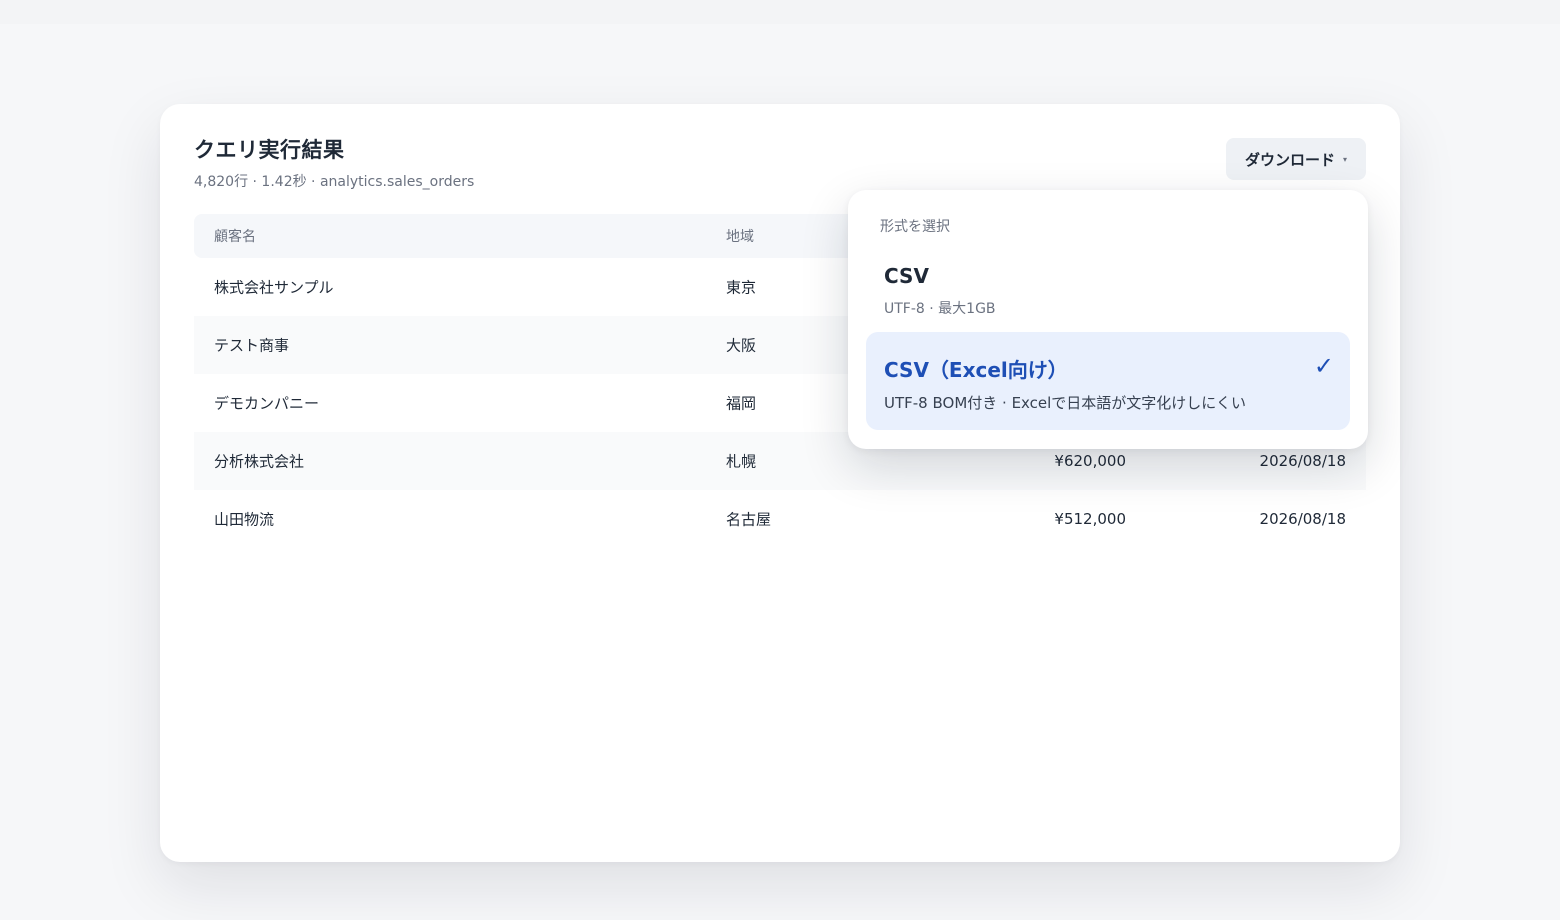 This screenshot has width=1560, height=920. What do you see at coordinates (741, 287) in the screenshot?
I see `cell-region: 東京` at bounding box center [741, 287].